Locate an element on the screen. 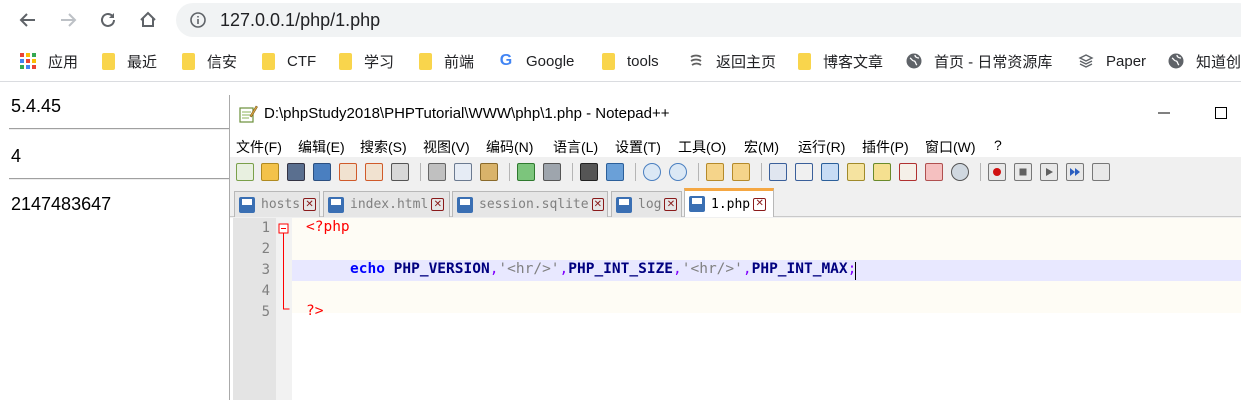 The height and width of the screenshot is (400, 1241). close-all-icon is located at coordinates (374, 172).